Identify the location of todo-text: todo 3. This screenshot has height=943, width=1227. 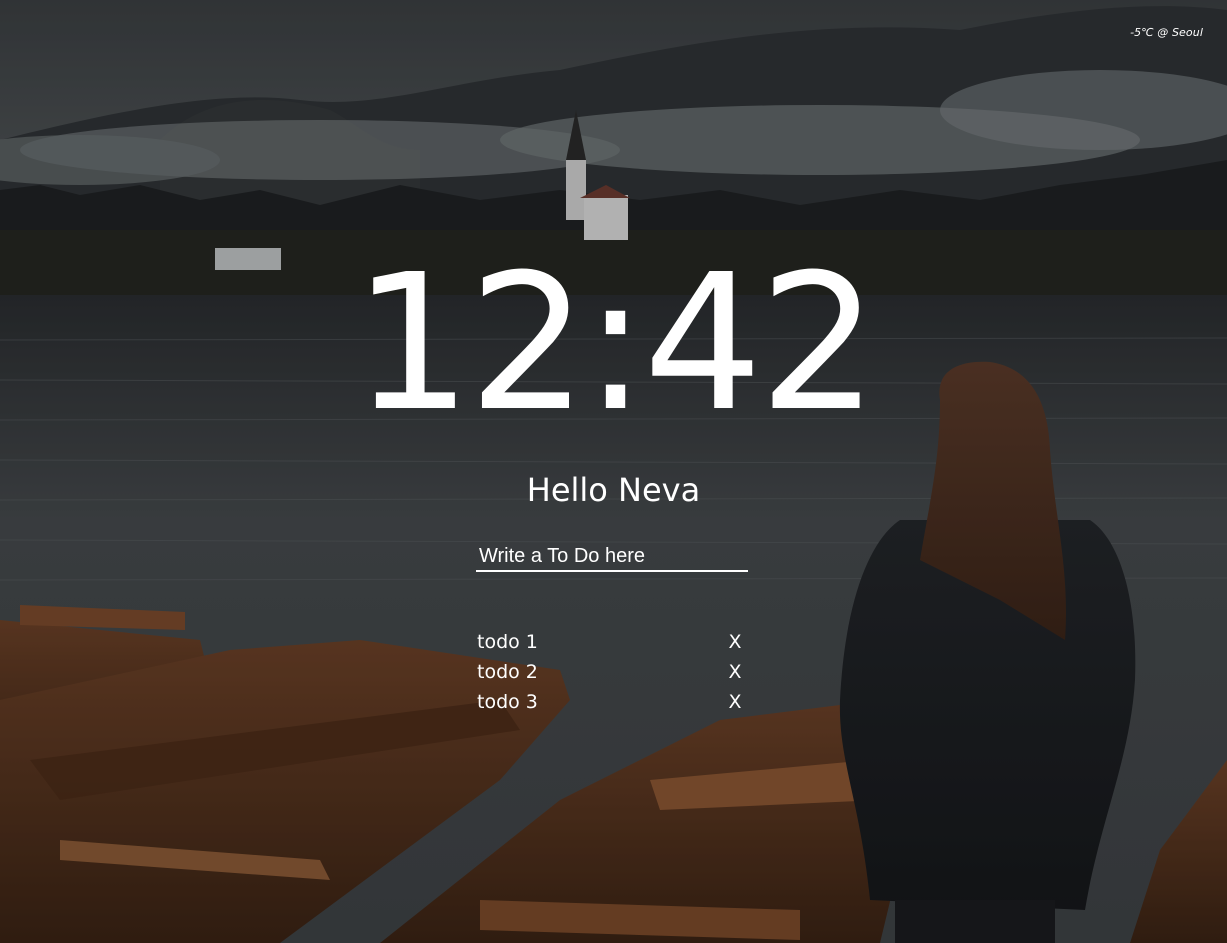
(507, 702).